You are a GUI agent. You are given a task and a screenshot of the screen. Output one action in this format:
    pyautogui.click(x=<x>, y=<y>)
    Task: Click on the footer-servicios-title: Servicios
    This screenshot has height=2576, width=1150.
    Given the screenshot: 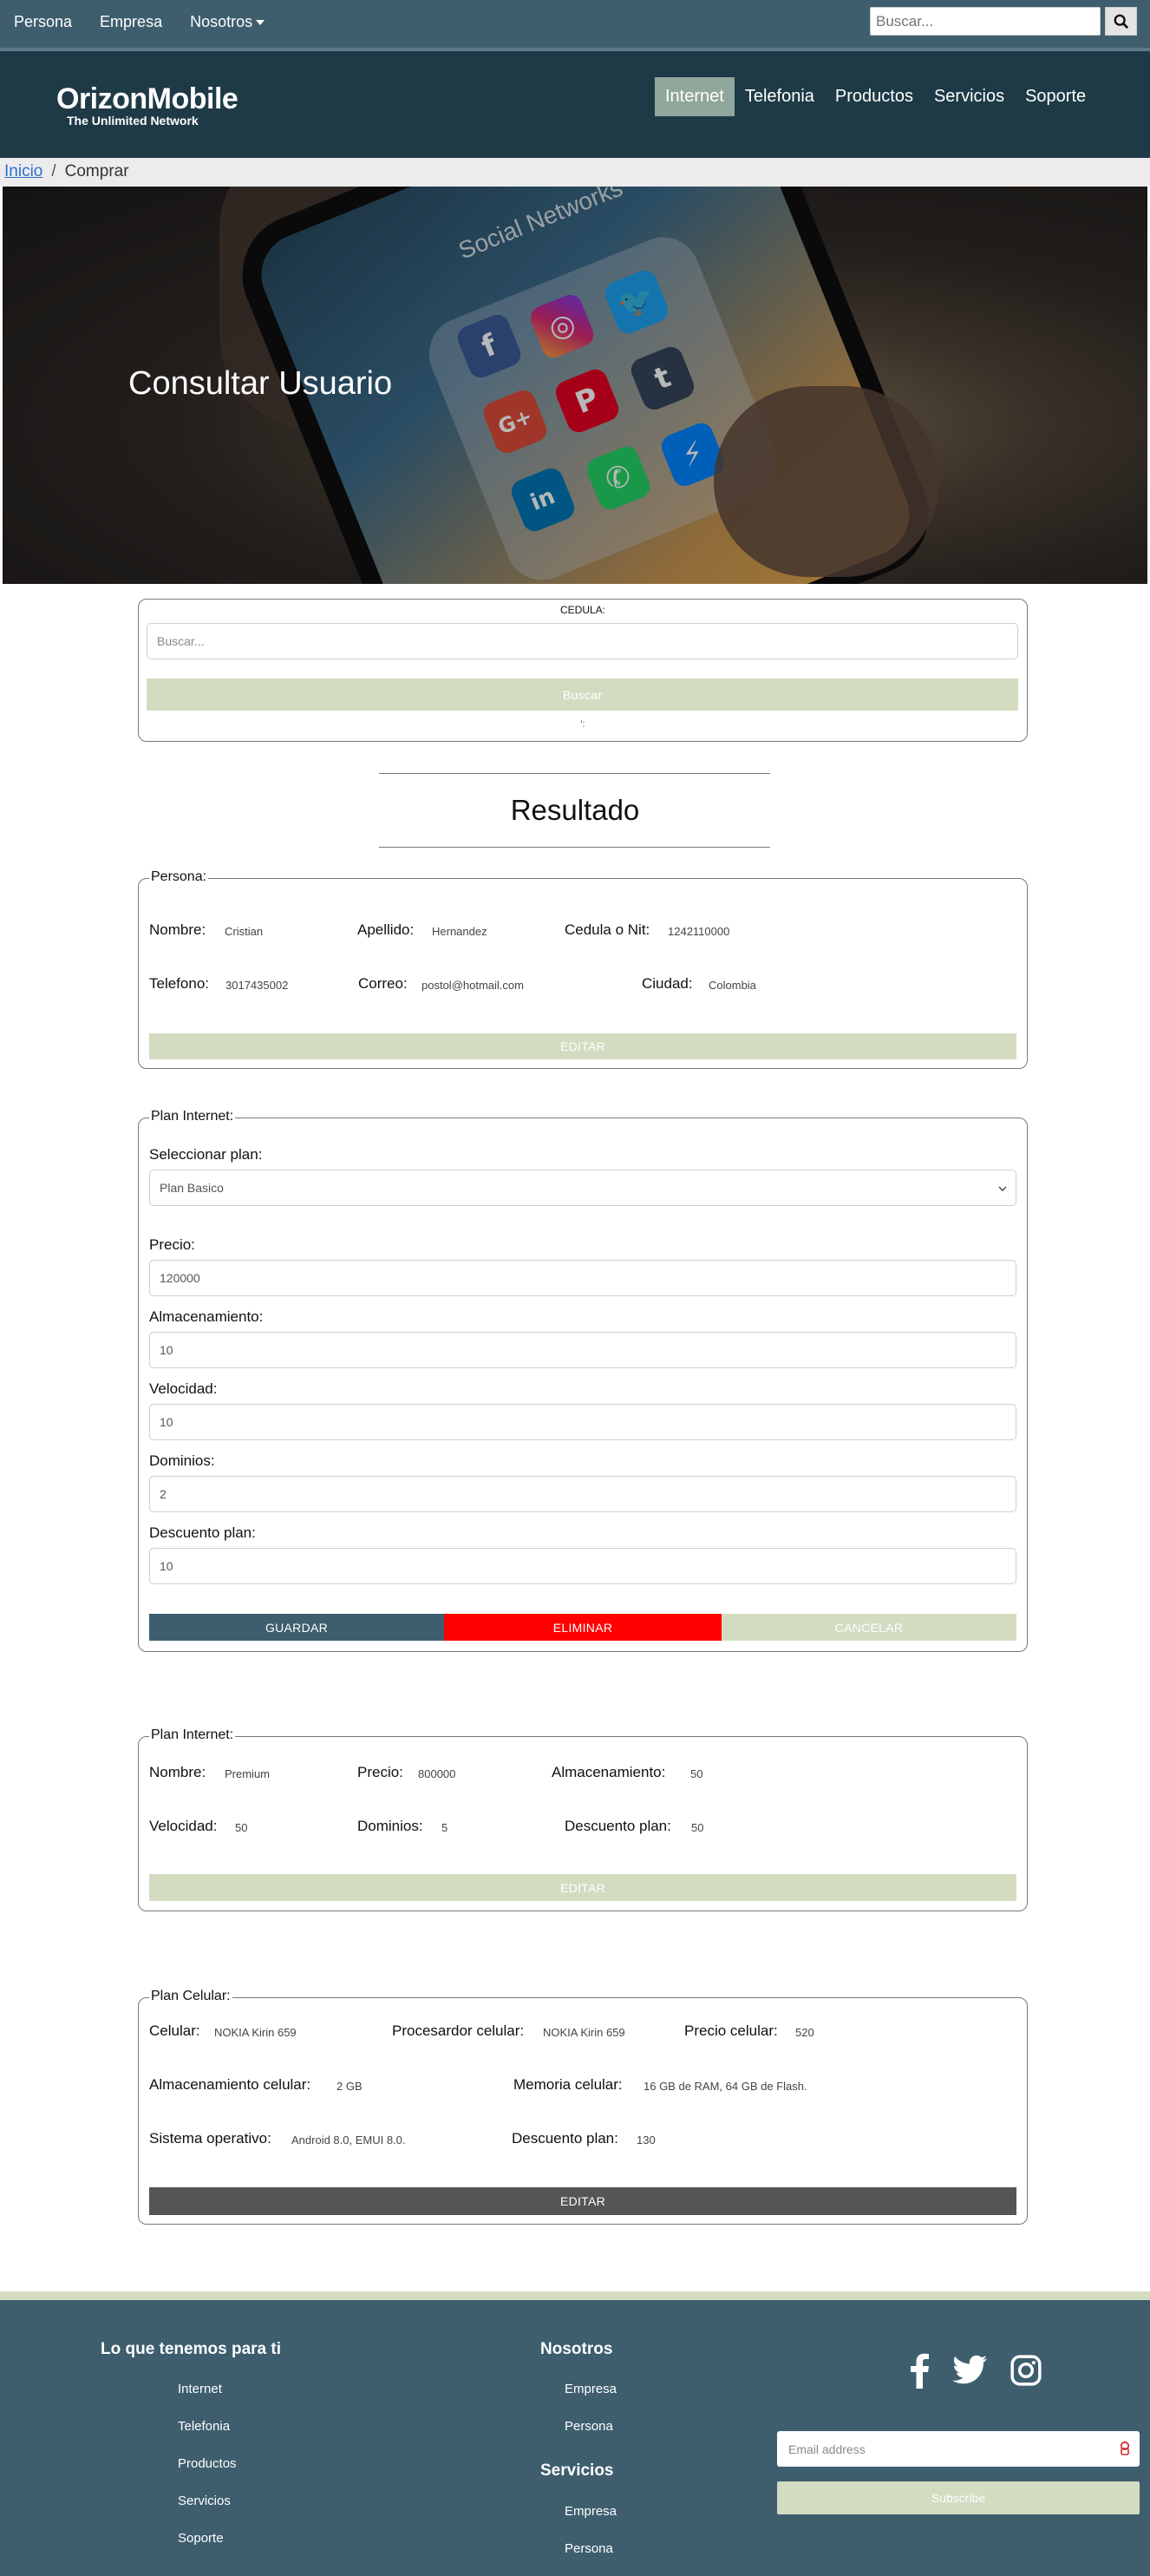 What is the action you would take?
    pyautogui.click(x=577, y=2470)
    